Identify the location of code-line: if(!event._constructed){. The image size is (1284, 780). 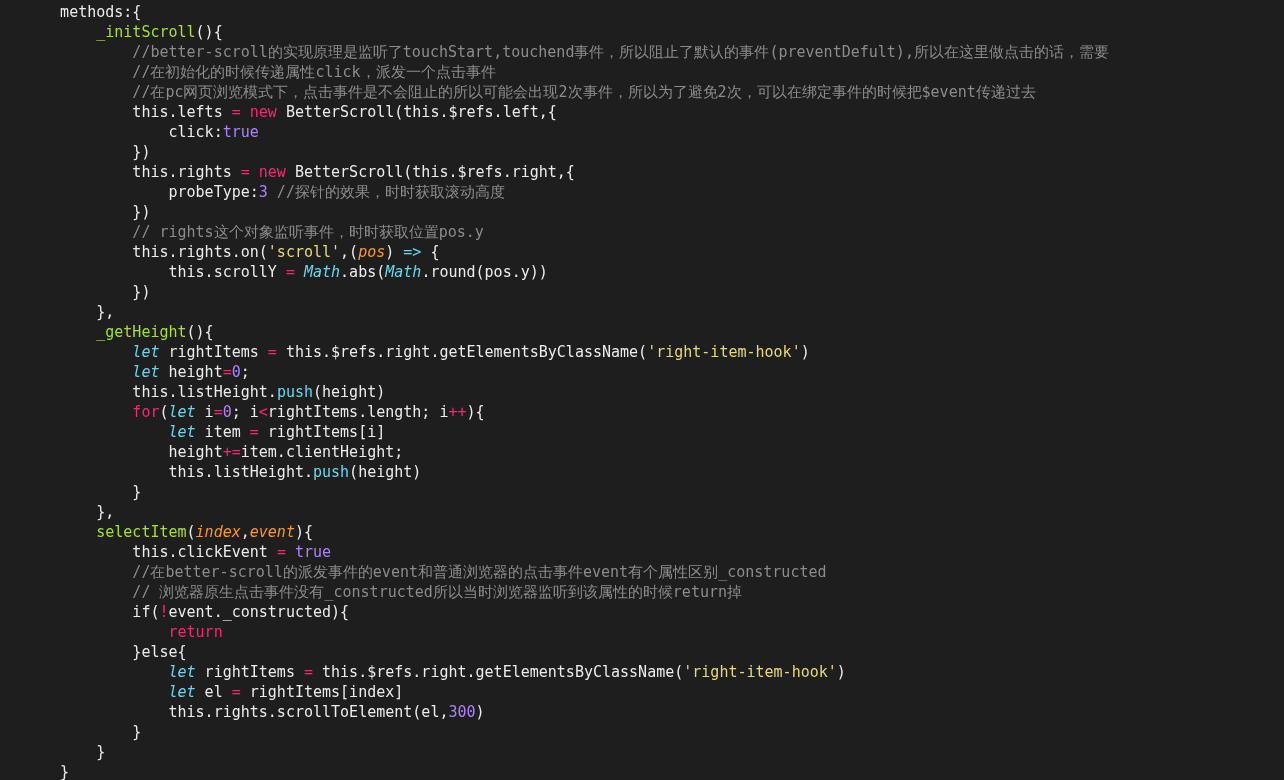
(240, 612).